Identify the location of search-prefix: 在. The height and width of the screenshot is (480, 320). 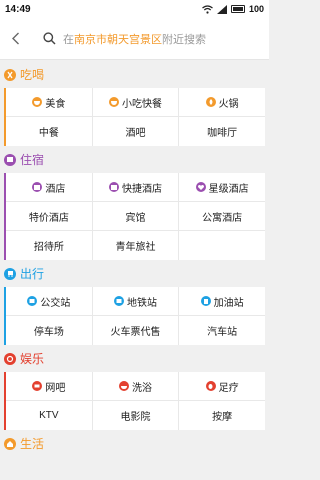
(68, 39).